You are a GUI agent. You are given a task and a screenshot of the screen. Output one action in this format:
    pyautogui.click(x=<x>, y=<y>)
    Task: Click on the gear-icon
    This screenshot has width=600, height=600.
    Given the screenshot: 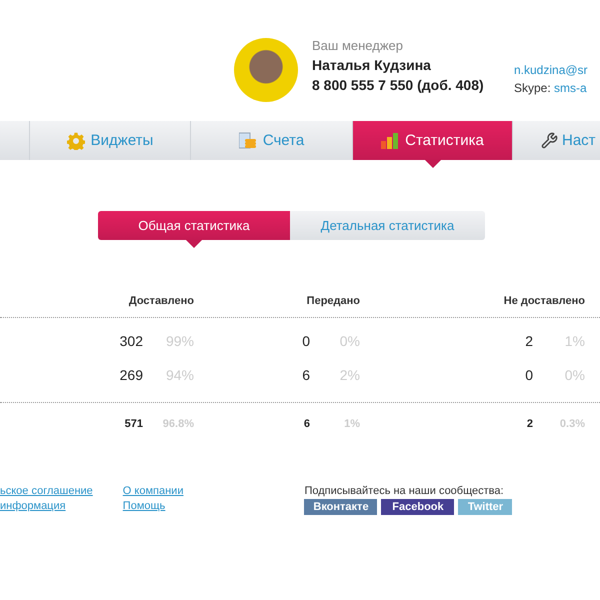 What is the action you would take?
    pyautogui.click(x=75, y=141)
    